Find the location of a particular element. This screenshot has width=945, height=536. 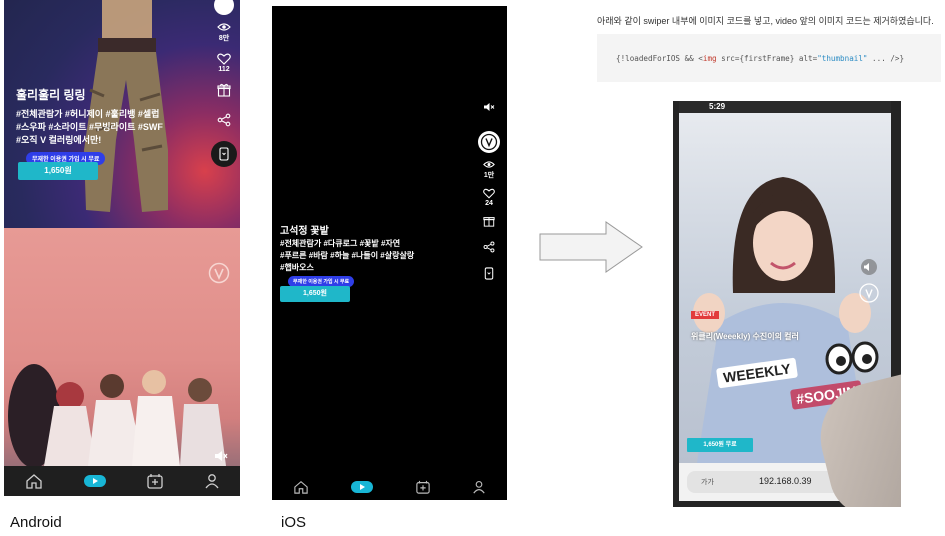

likes-count: 24 is located at coordinates (489, 203).